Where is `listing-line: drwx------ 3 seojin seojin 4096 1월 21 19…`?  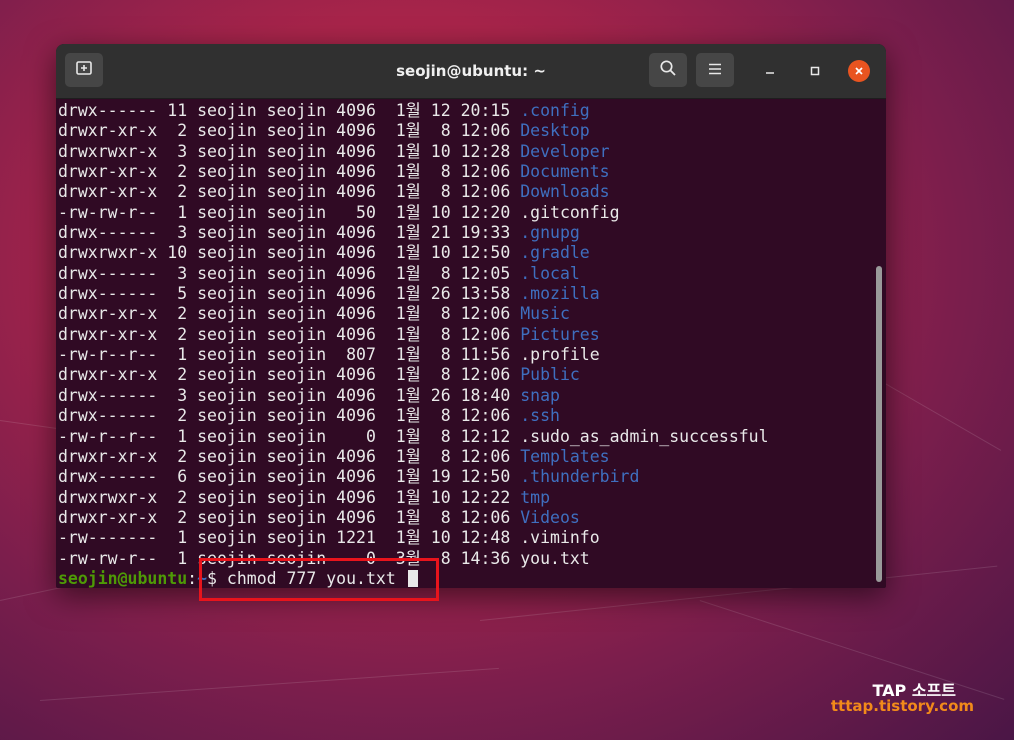 listing-line: drwx------ 3 seojin seojin 4096 1월 21 19… is located at coordinates (472, 233).